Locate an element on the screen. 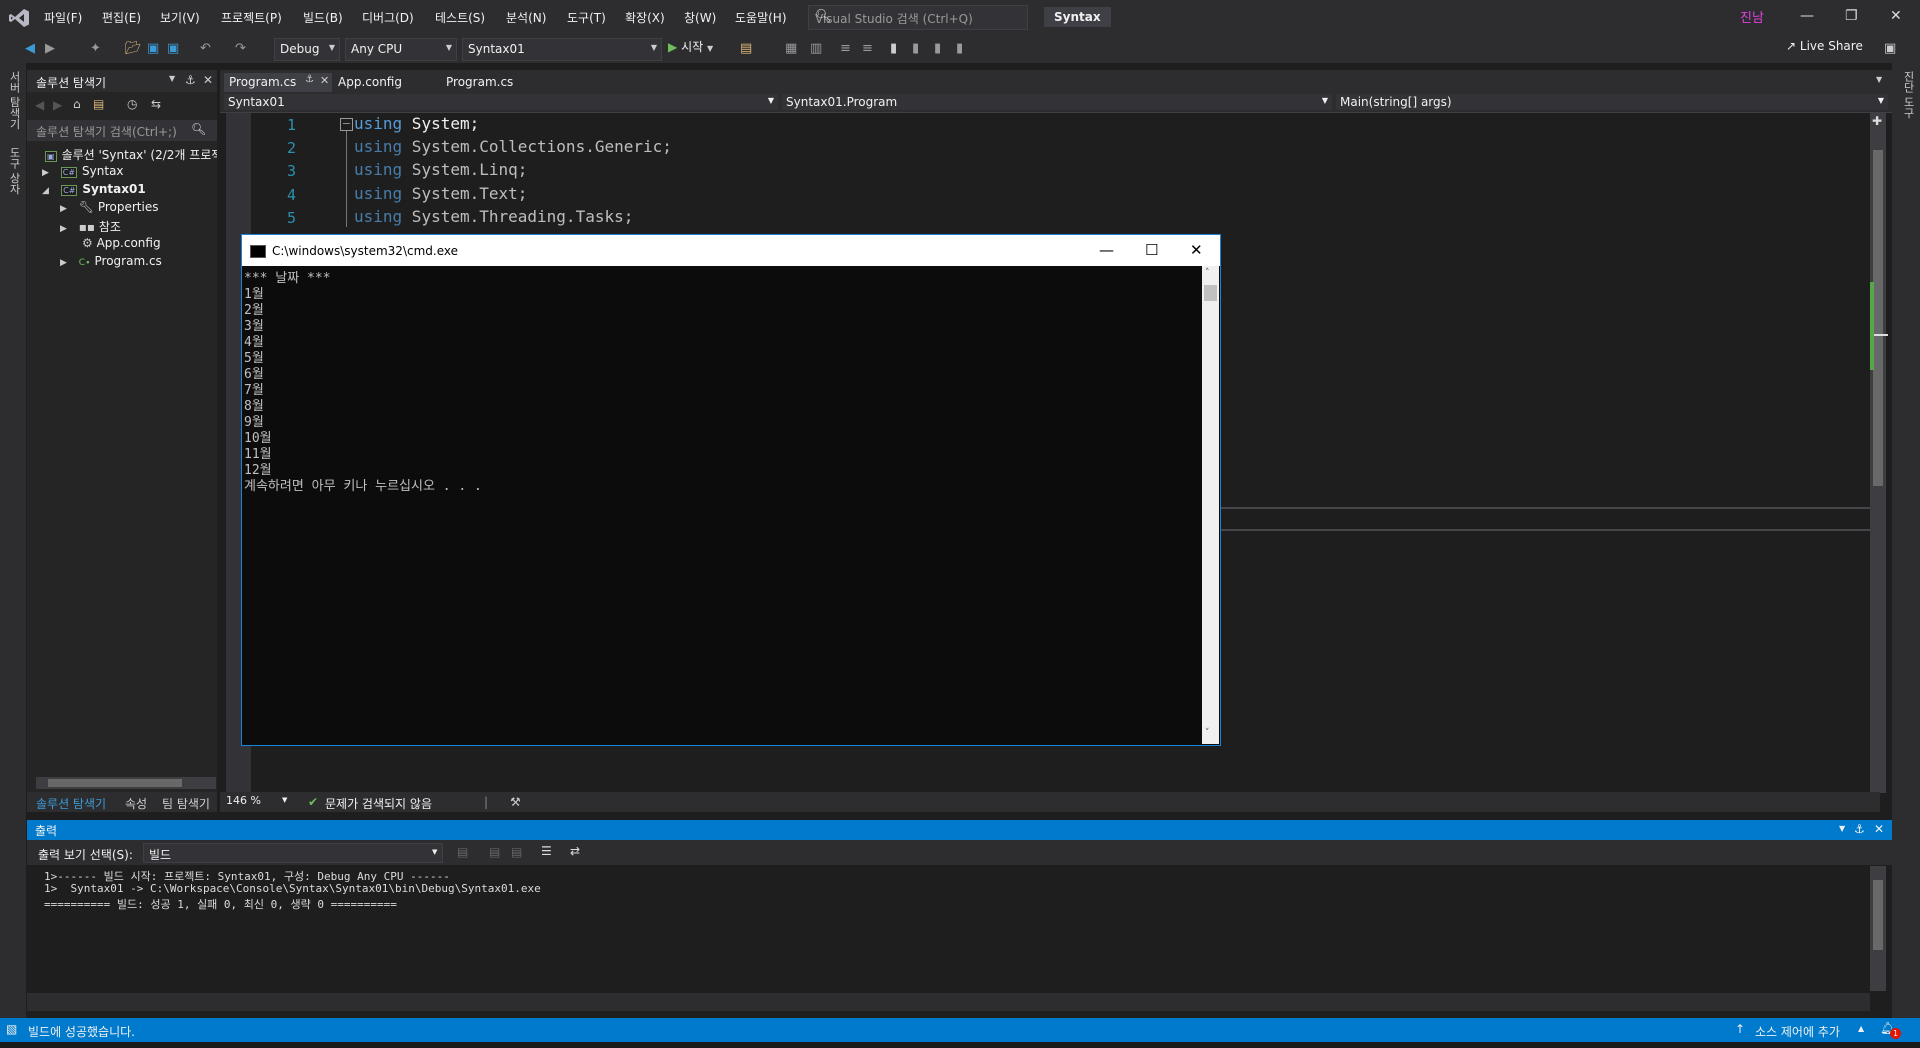 The image size is (1920, 1048). menu-tools: 도구(T) is located at coordinates (586, 17).